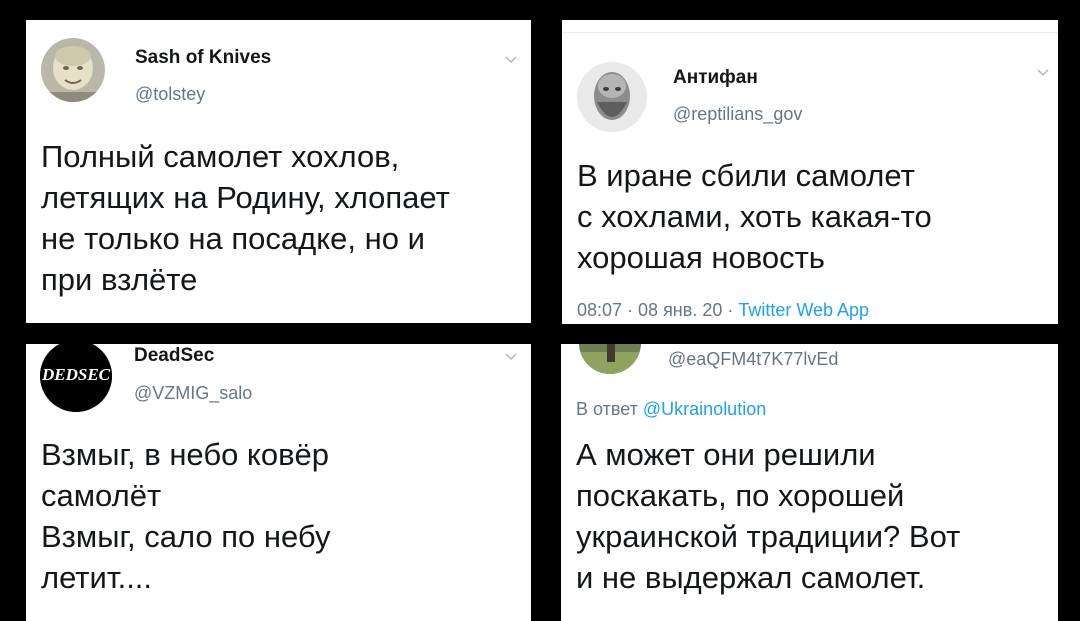 Image resolution: width=1080 pixels, height=621 pixels. I want to click on tweet-text-line: хорошая новость, so click(701, 257).